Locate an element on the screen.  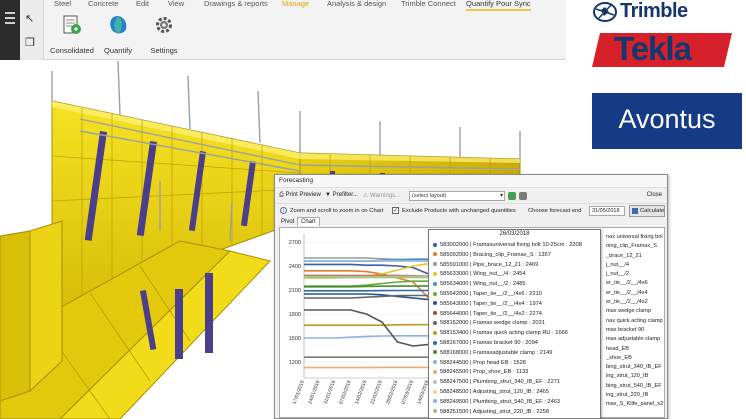
y-tick-label: 2100 is located at coordinates (295, 291).